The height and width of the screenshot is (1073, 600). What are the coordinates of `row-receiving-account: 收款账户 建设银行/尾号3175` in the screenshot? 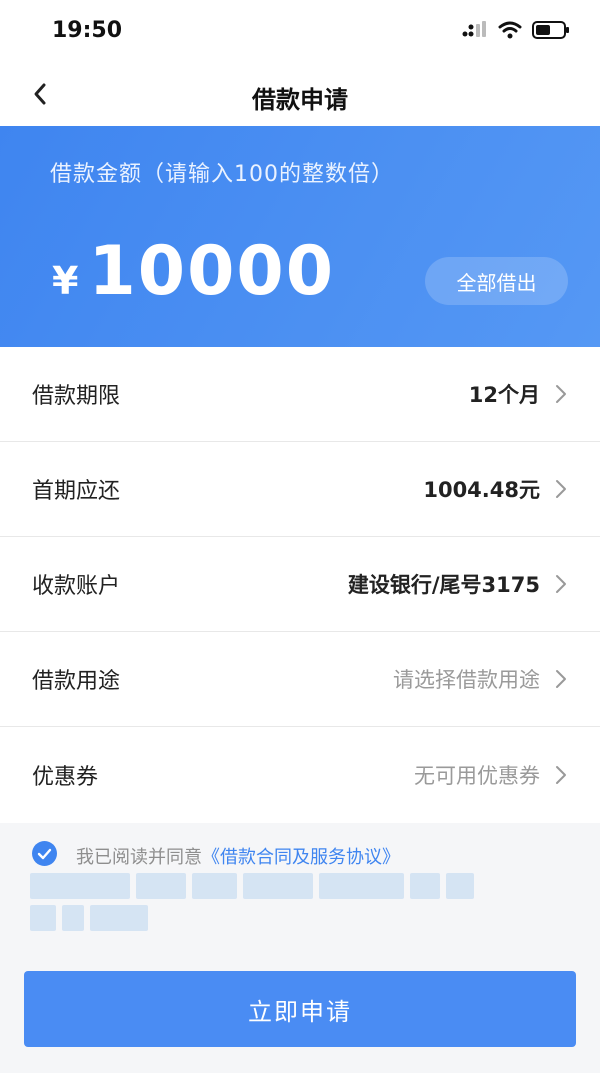 It's located at (300, 584).